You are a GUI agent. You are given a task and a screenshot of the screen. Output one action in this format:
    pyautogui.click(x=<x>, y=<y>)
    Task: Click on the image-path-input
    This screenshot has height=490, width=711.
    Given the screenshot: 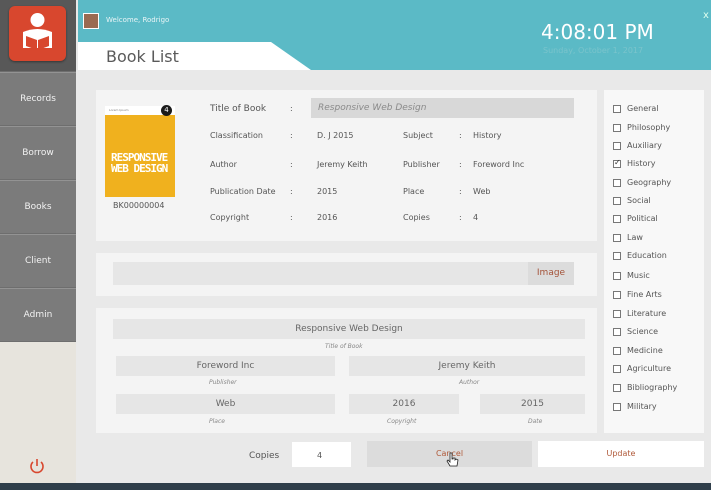 What is the action you would take?
    pyautogui.click(x=320, y=273)
    